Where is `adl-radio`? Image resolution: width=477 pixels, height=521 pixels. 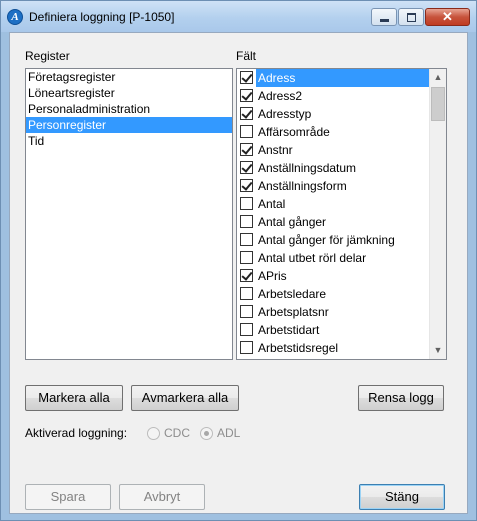 adl-radio is located at coordinates (206, 433).